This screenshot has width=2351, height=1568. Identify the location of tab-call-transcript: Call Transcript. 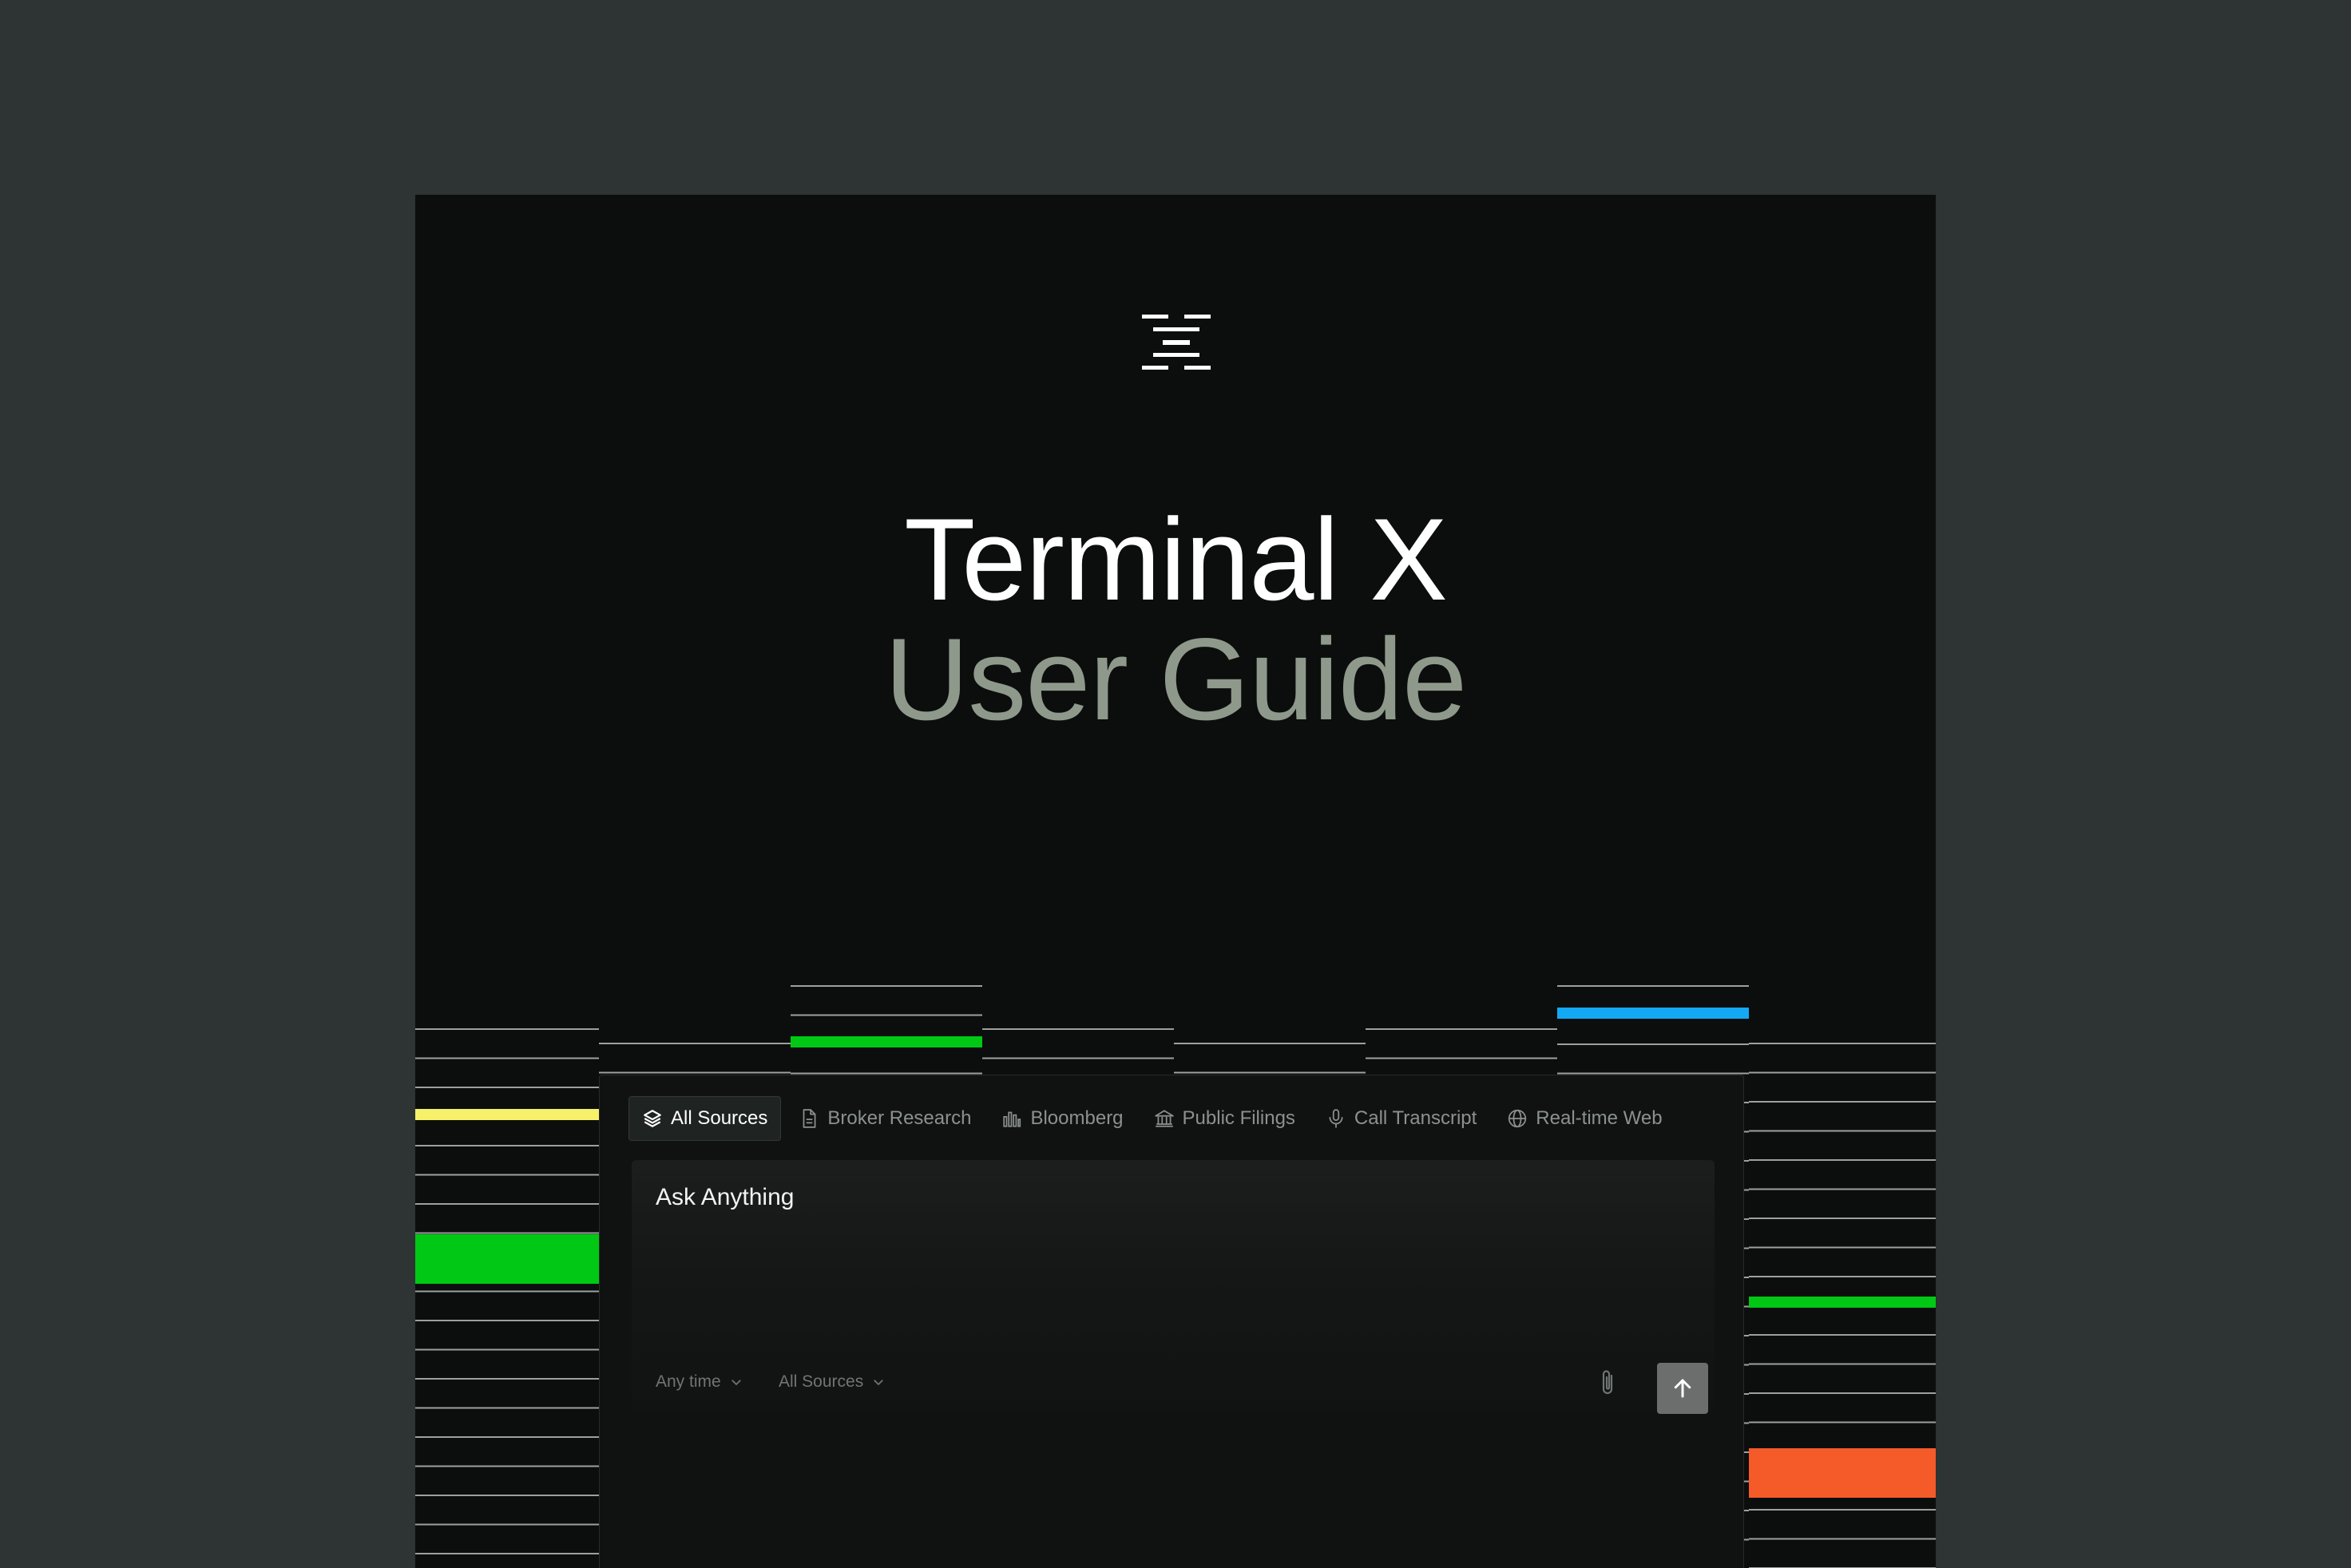
(1401, 1118).